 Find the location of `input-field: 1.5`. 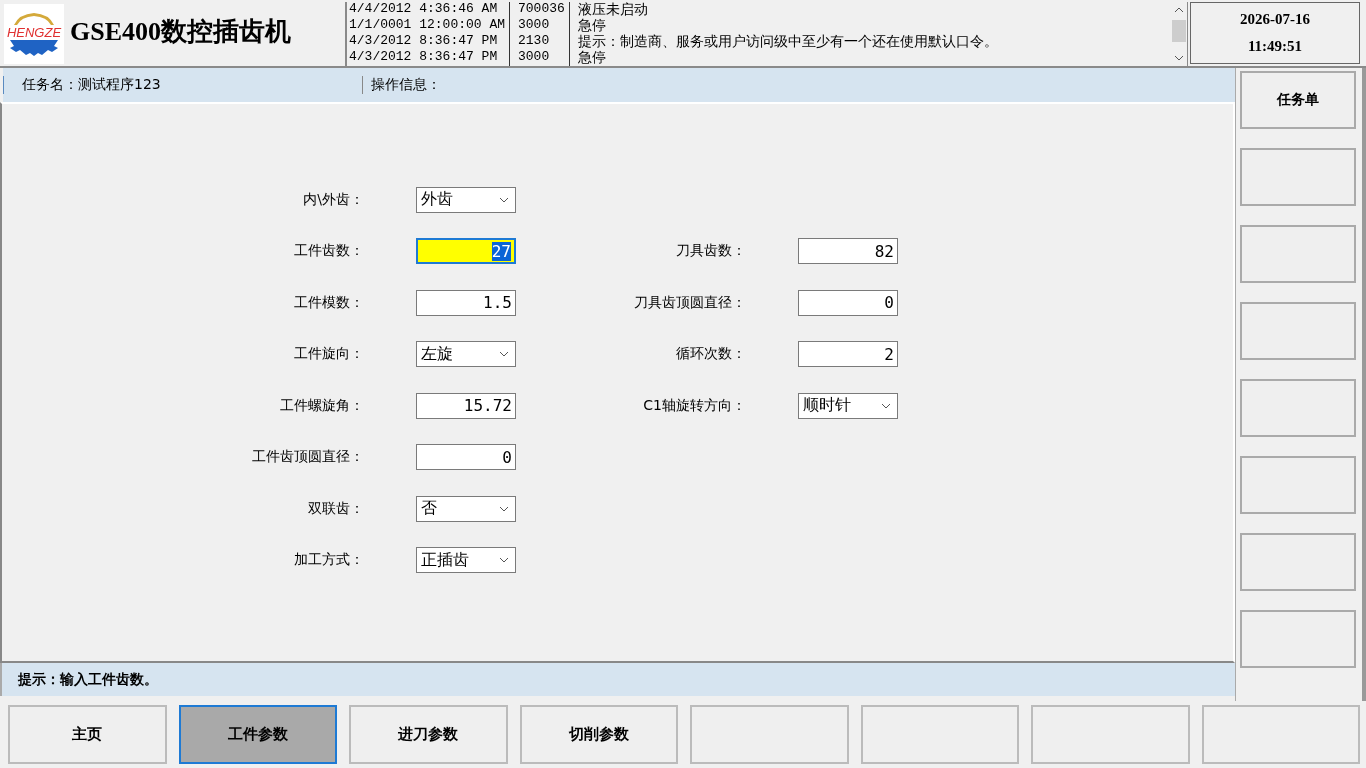

input-field: 1.5 is located at coordinates (466, 302).